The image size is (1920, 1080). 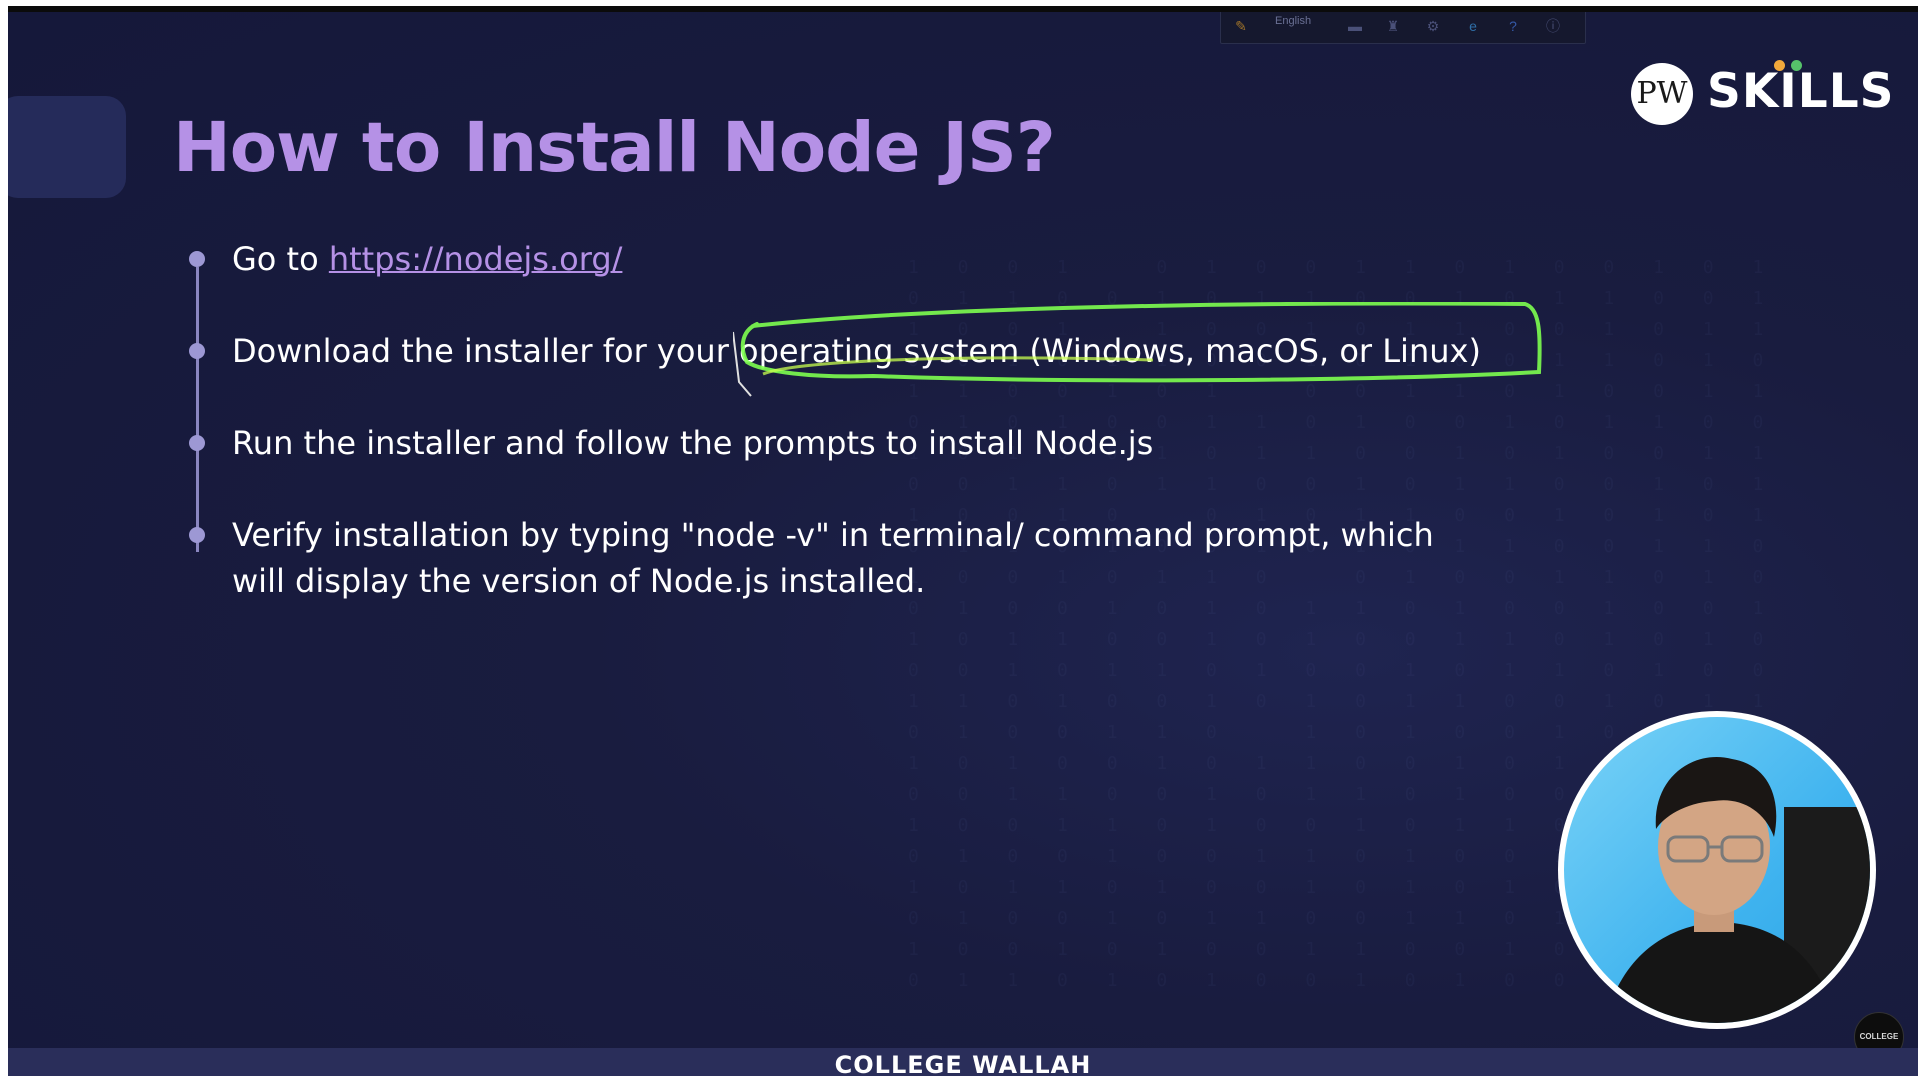 What do you see at coordinates (1241, 26) in the screenshot?
I see `pen-icon: ✎` at bounding box center [1241, 26].